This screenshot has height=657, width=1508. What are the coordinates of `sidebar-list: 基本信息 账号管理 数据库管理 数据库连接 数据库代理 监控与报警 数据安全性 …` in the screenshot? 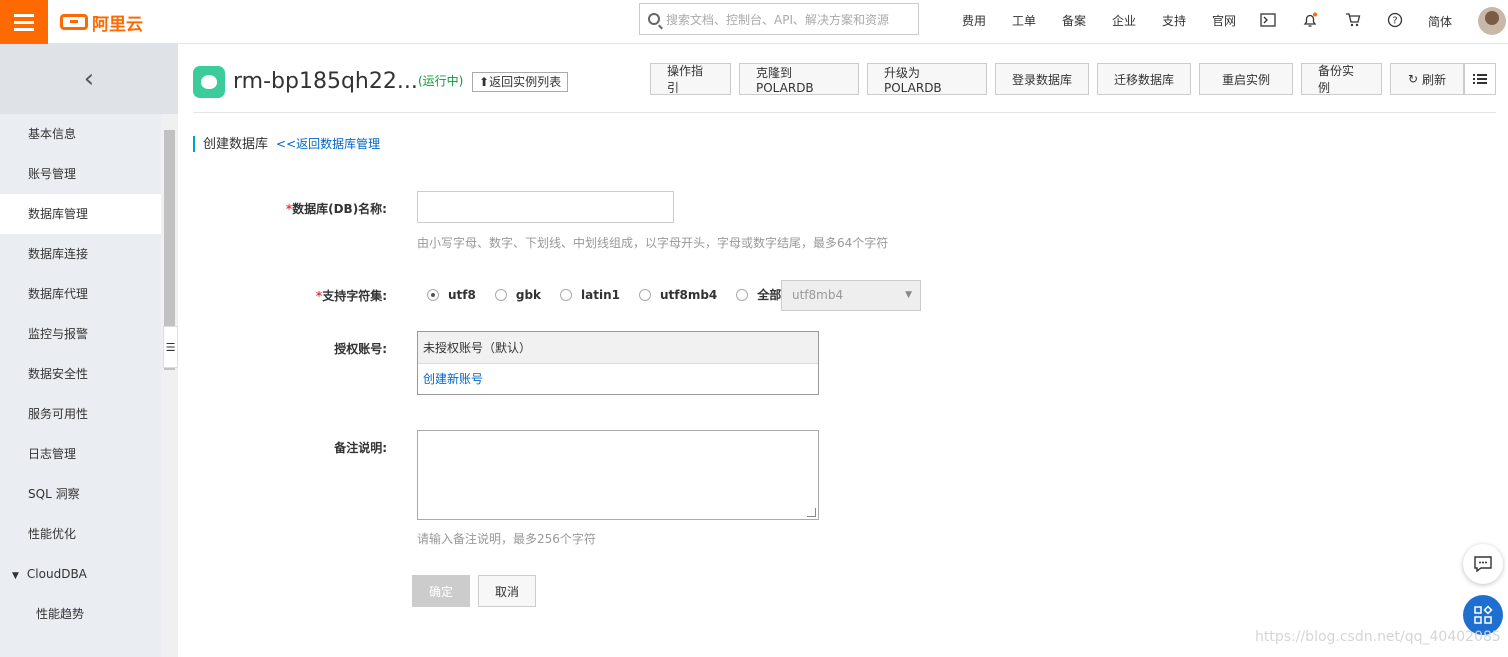 It's located at (80, 374).